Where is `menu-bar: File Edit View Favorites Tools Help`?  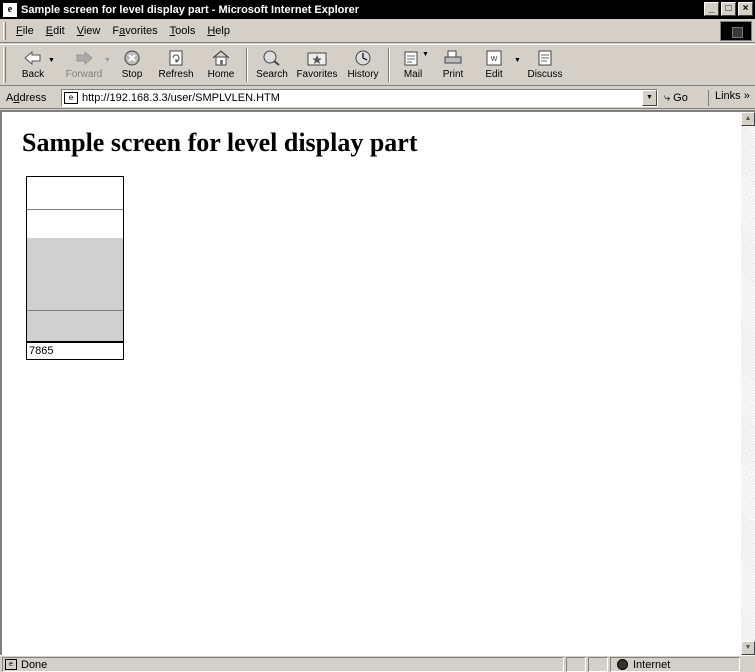 menu-bar: File Edit View Favorites Tools Help is located at coordinates (377, 31).